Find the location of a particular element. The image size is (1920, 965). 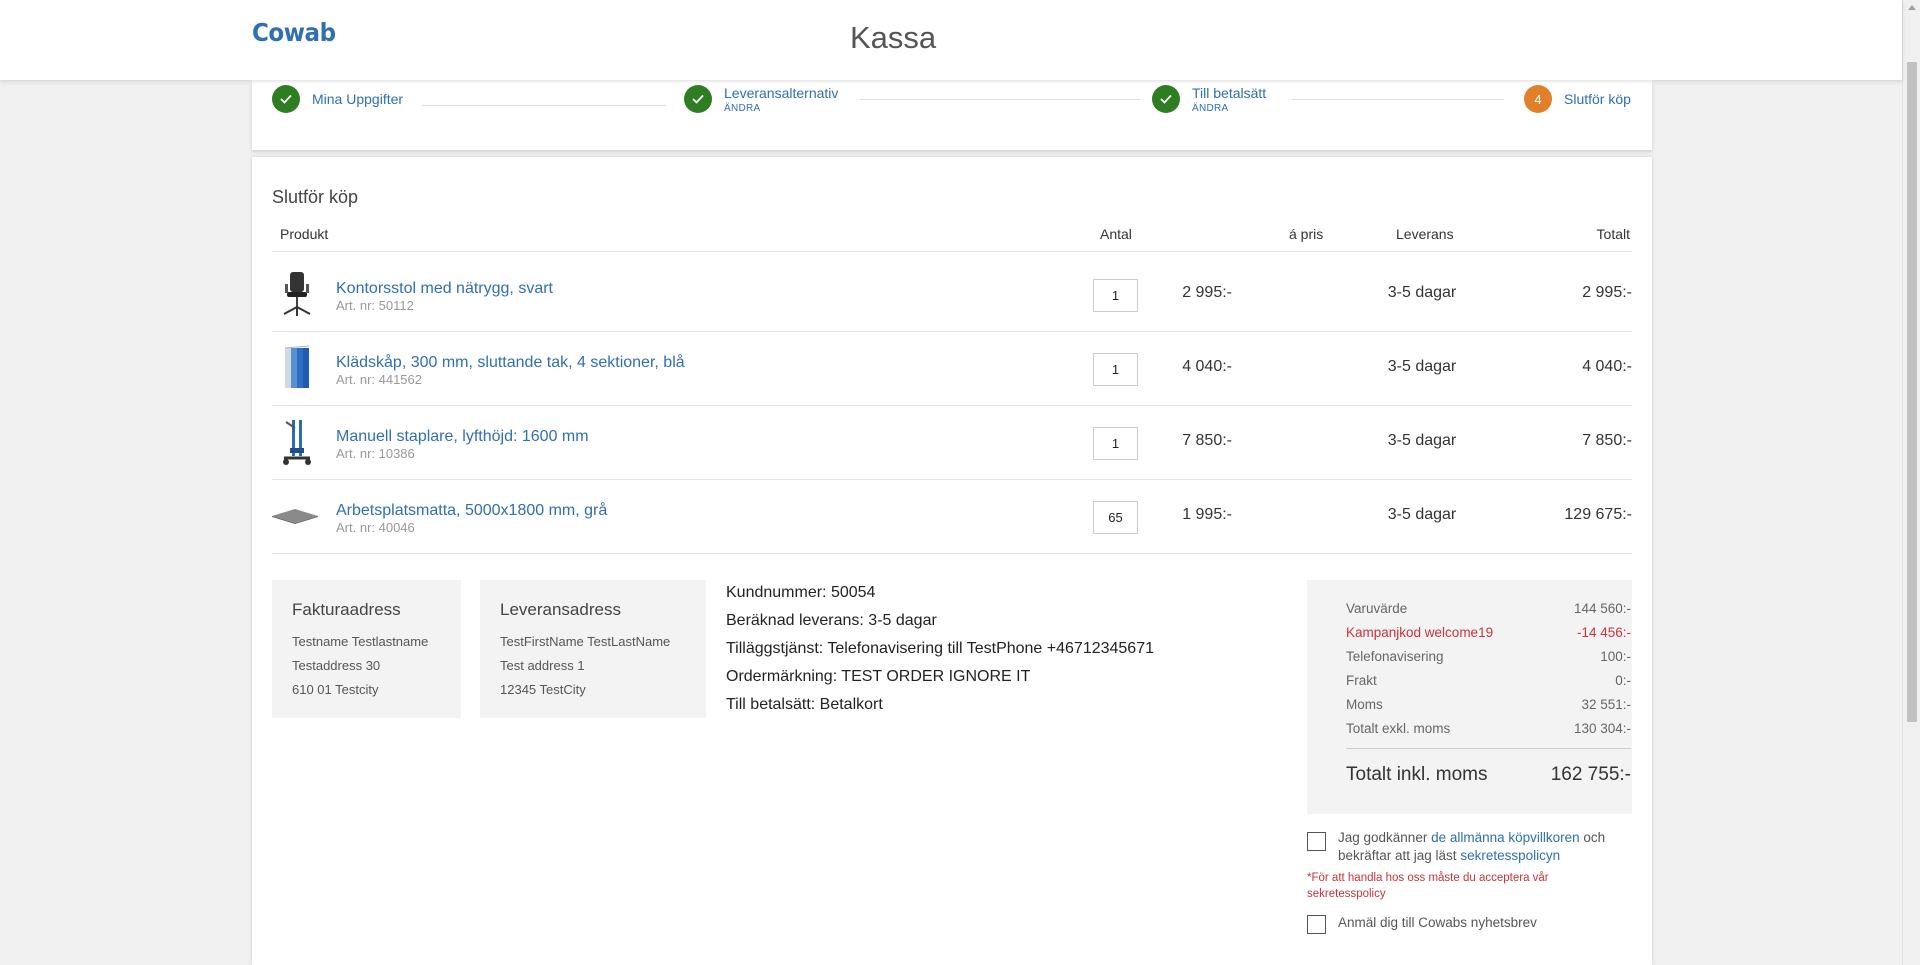

column-qty: Antal is located at coordinates (1116, 234).